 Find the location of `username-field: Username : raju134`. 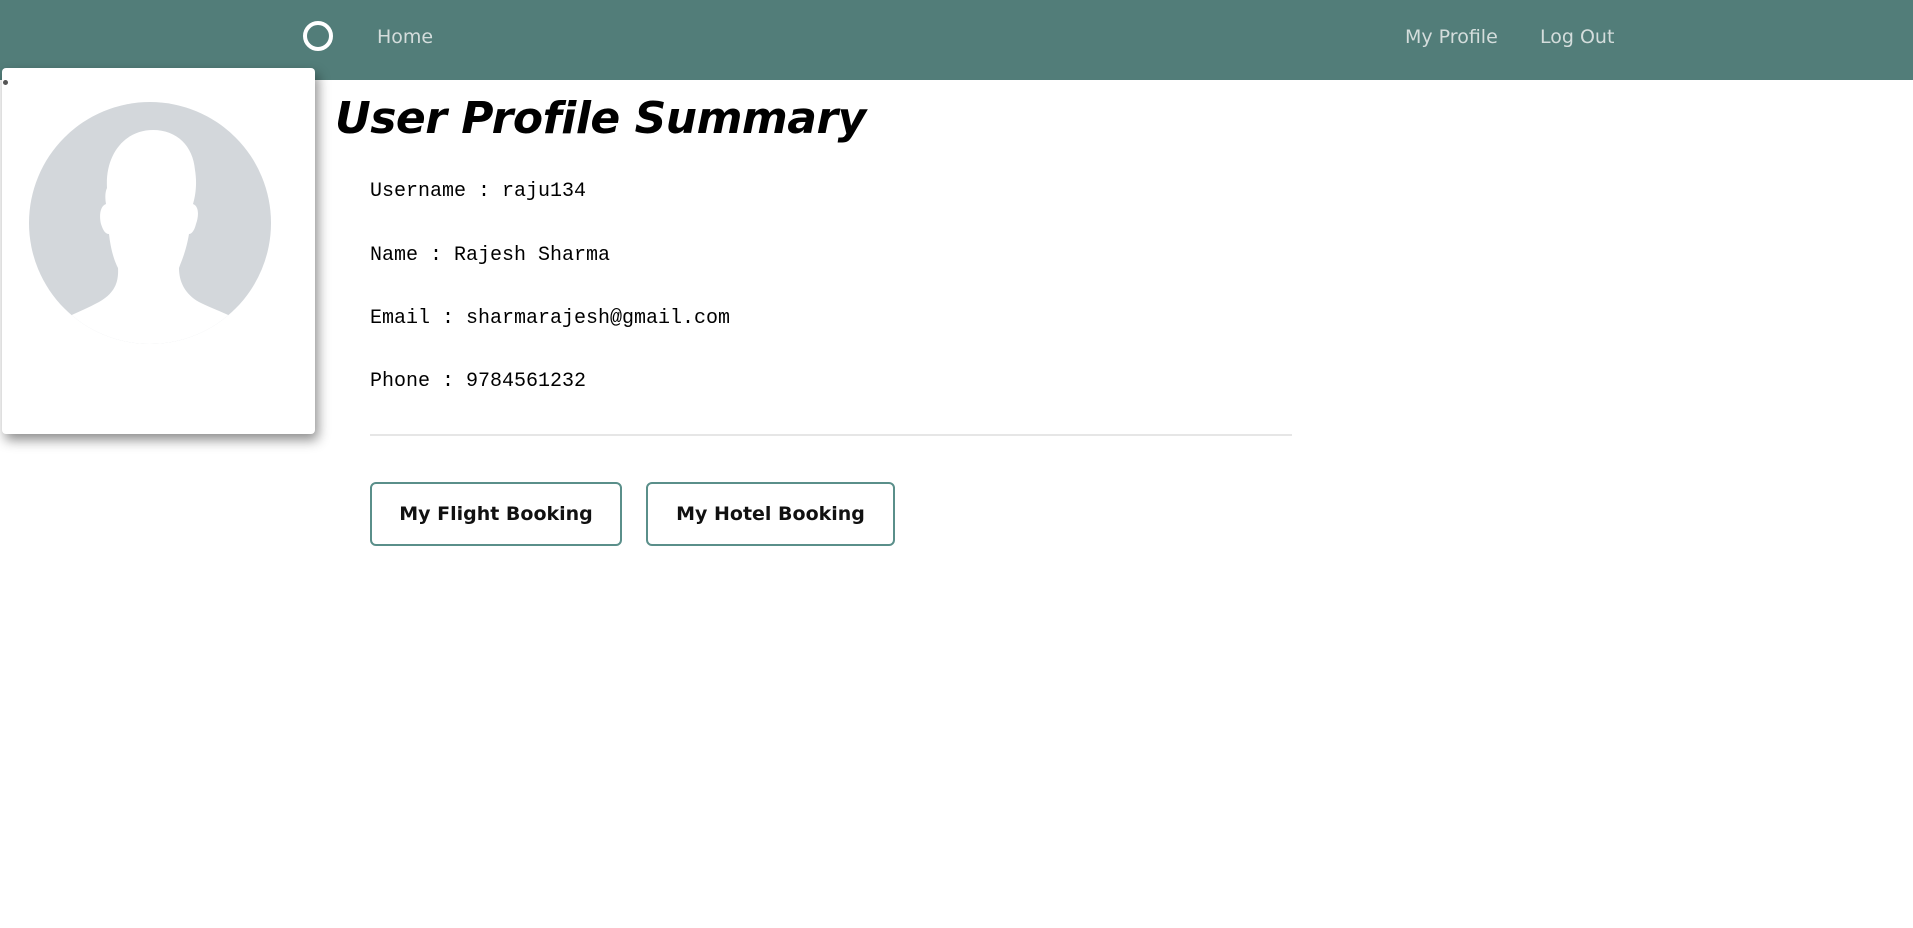

username-field: Username : raju134 is located at coordinates (478, 191).